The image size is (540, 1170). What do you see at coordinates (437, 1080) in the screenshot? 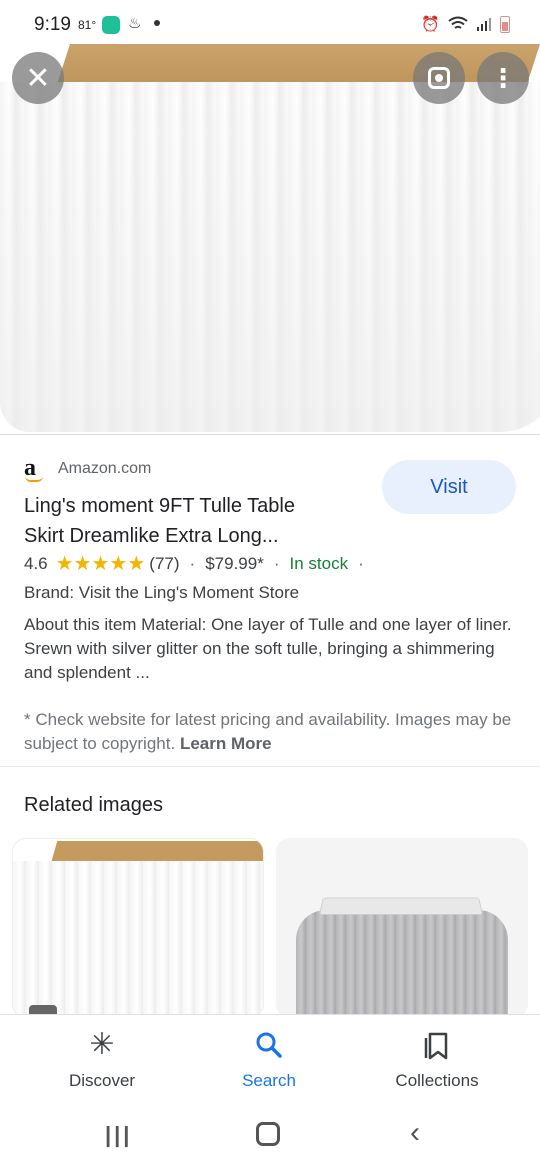
I see `nav-collections-label: Collections` at bounding box center [437, 1080].